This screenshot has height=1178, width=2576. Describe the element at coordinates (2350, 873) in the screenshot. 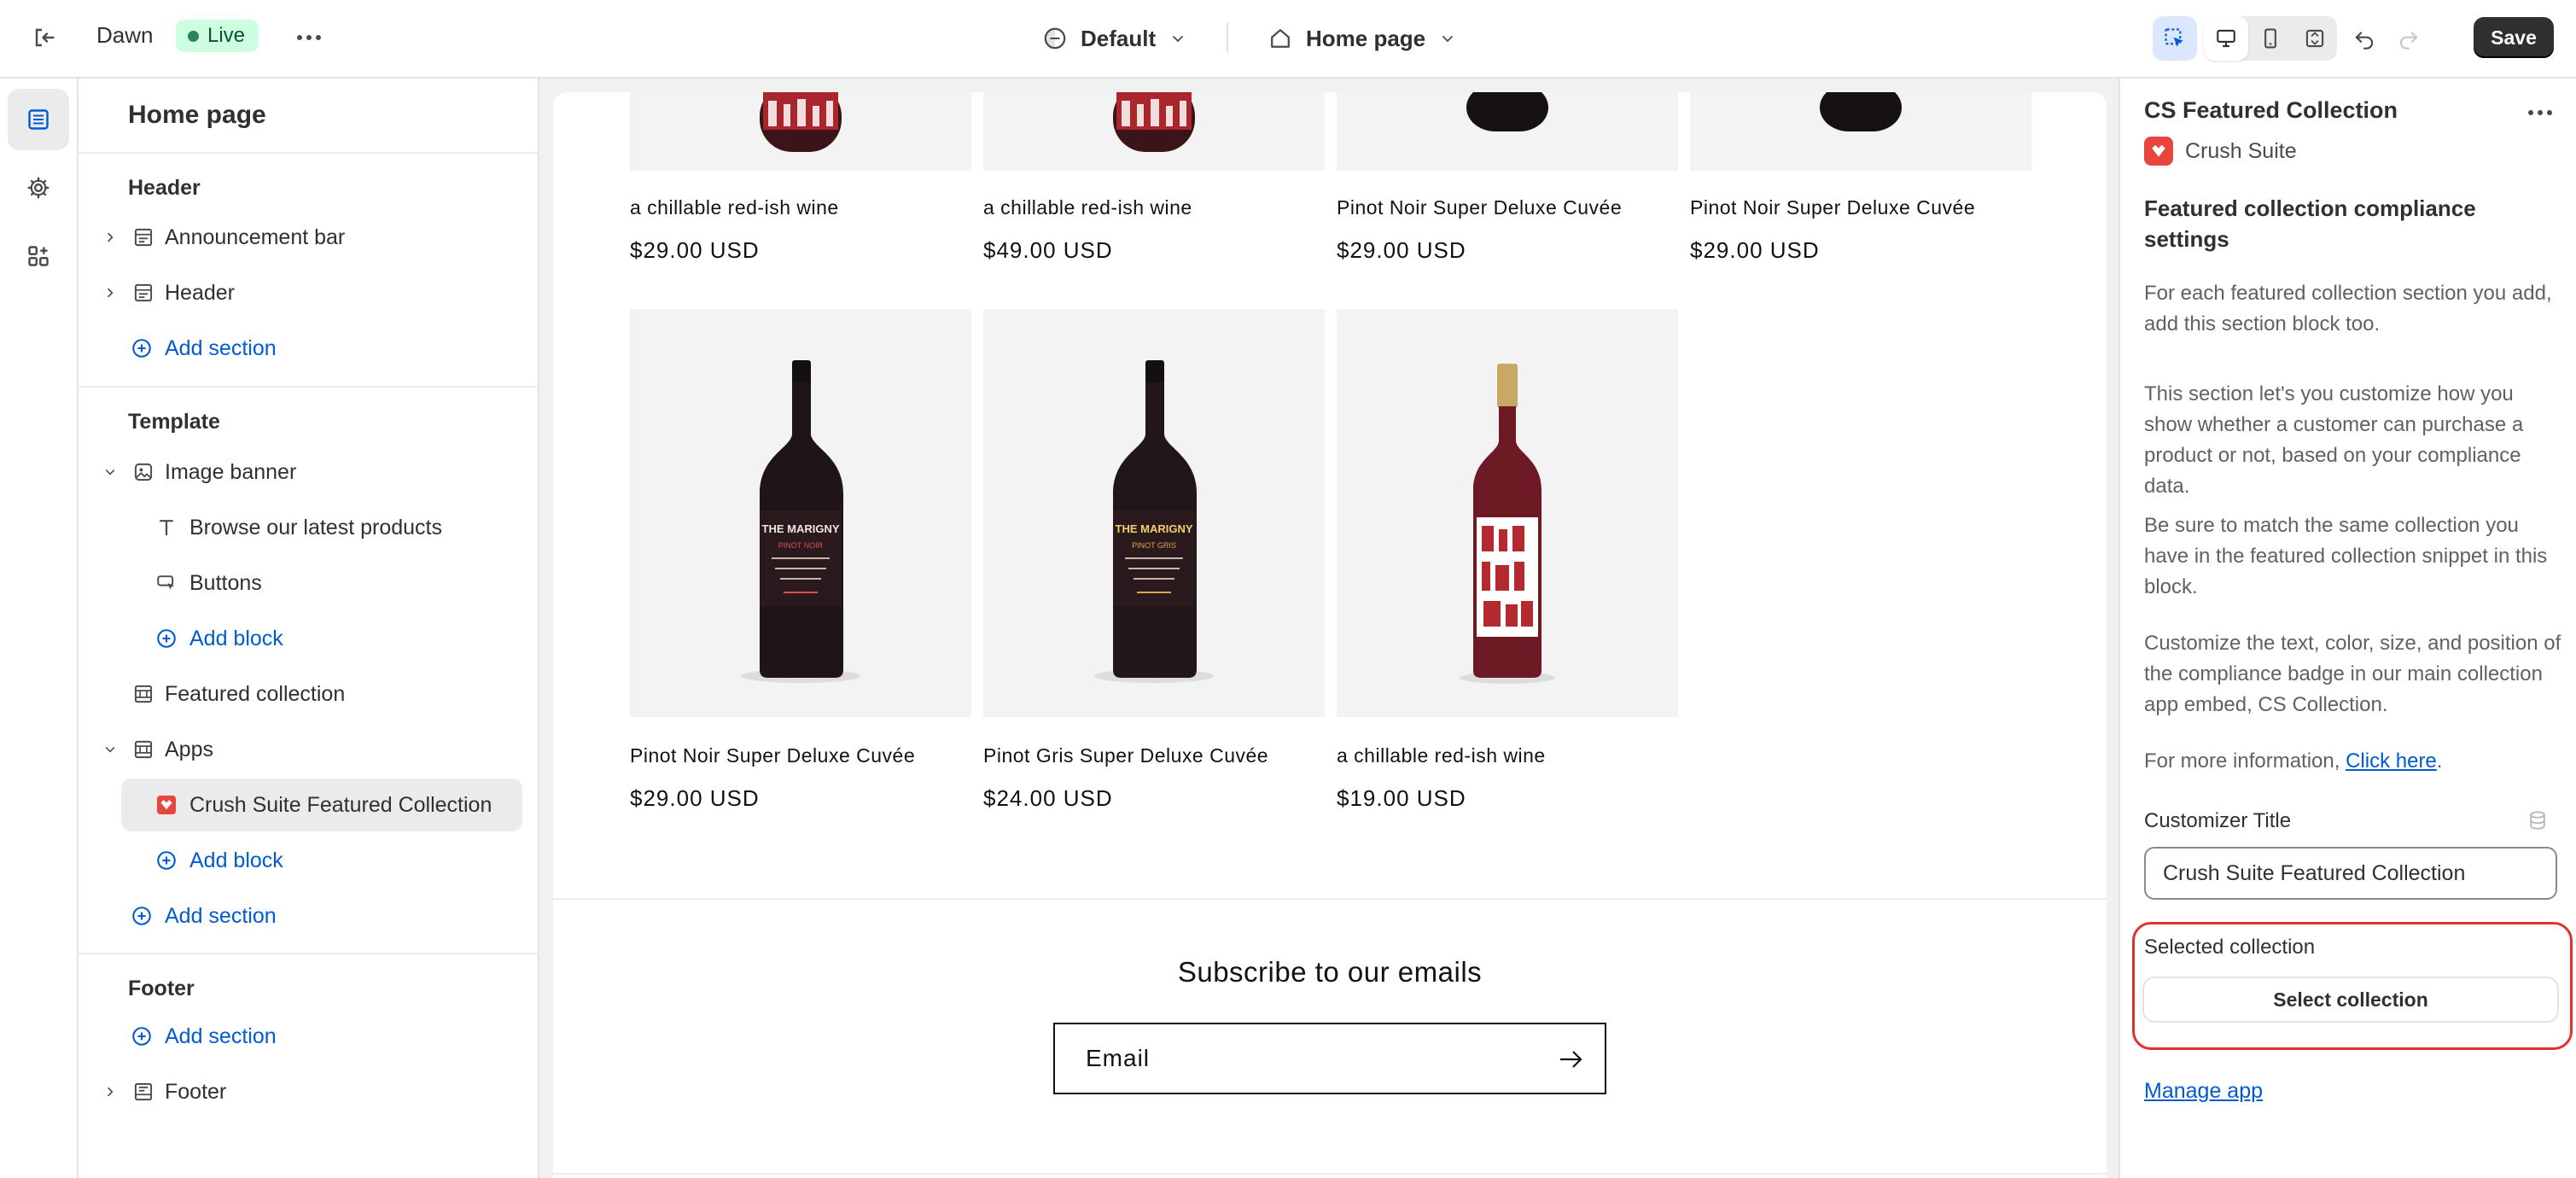

I see `customizer-title-input: Crush Suite Featured Collection` at that location.